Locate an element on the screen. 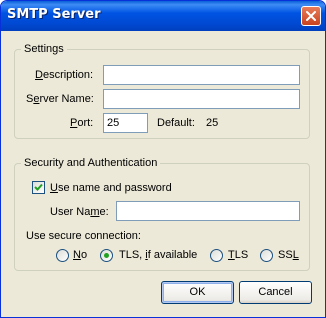 Image resolution: width=326 pixels, height=318 pixels. window-title: SMTP Server is located at coordinates (54, 14).